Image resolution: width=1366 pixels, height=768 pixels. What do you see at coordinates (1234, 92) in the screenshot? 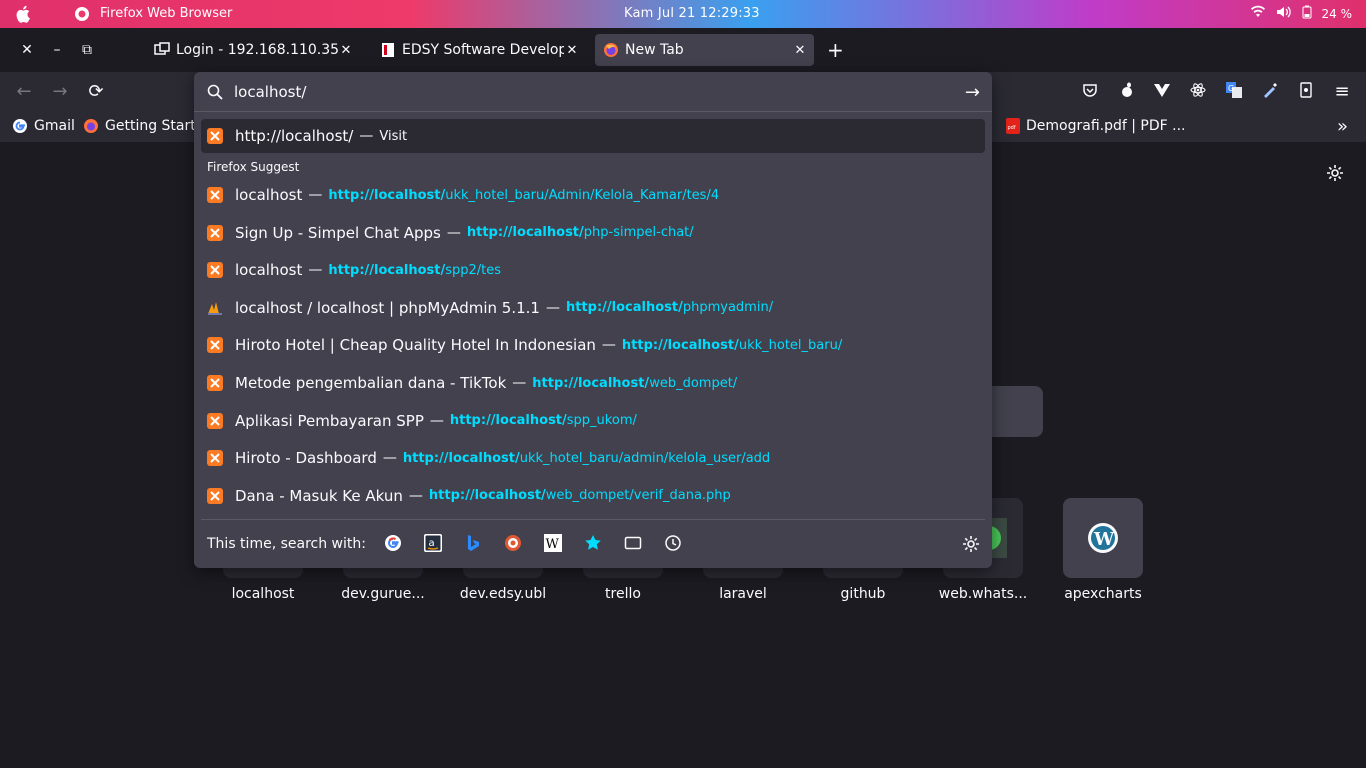
I see `translate-icon: G` at bounding box center [1234, 92].